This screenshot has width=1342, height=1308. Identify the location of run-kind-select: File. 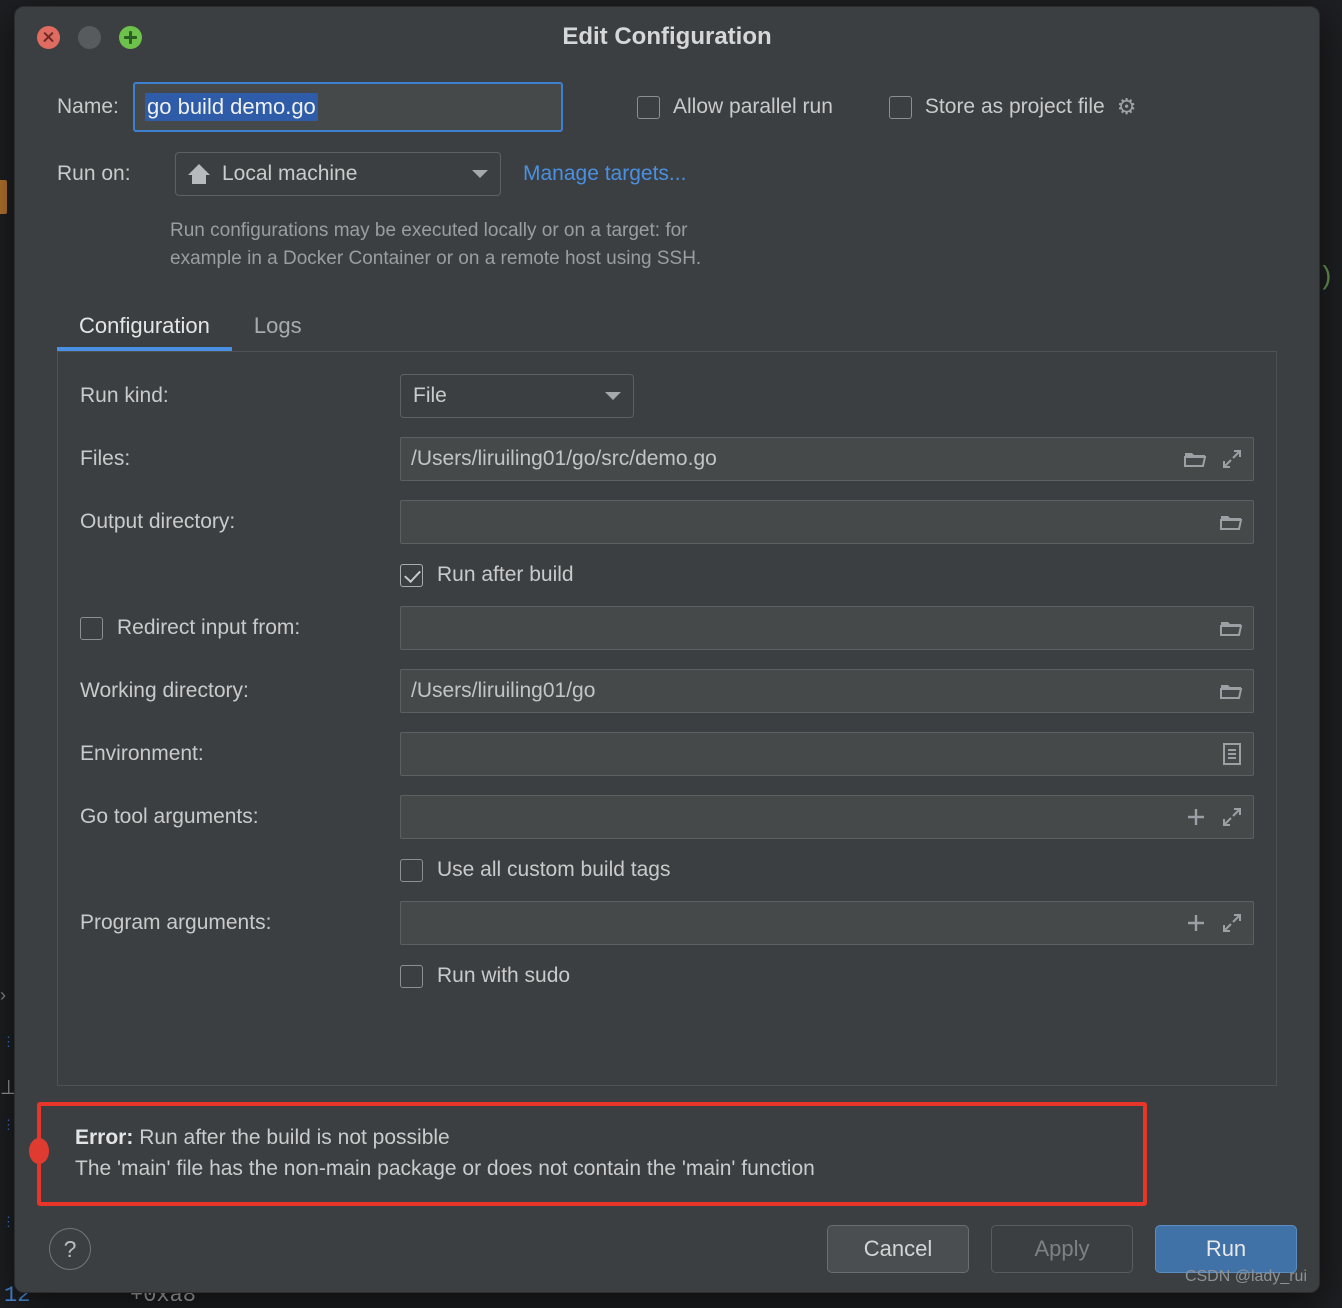
(517, 396).